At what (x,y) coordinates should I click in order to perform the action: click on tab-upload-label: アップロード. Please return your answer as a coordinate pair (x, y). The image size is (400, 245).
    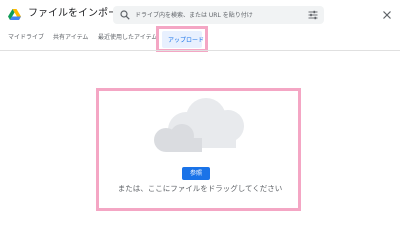
    Looking at the image, I should click on (186, 40).